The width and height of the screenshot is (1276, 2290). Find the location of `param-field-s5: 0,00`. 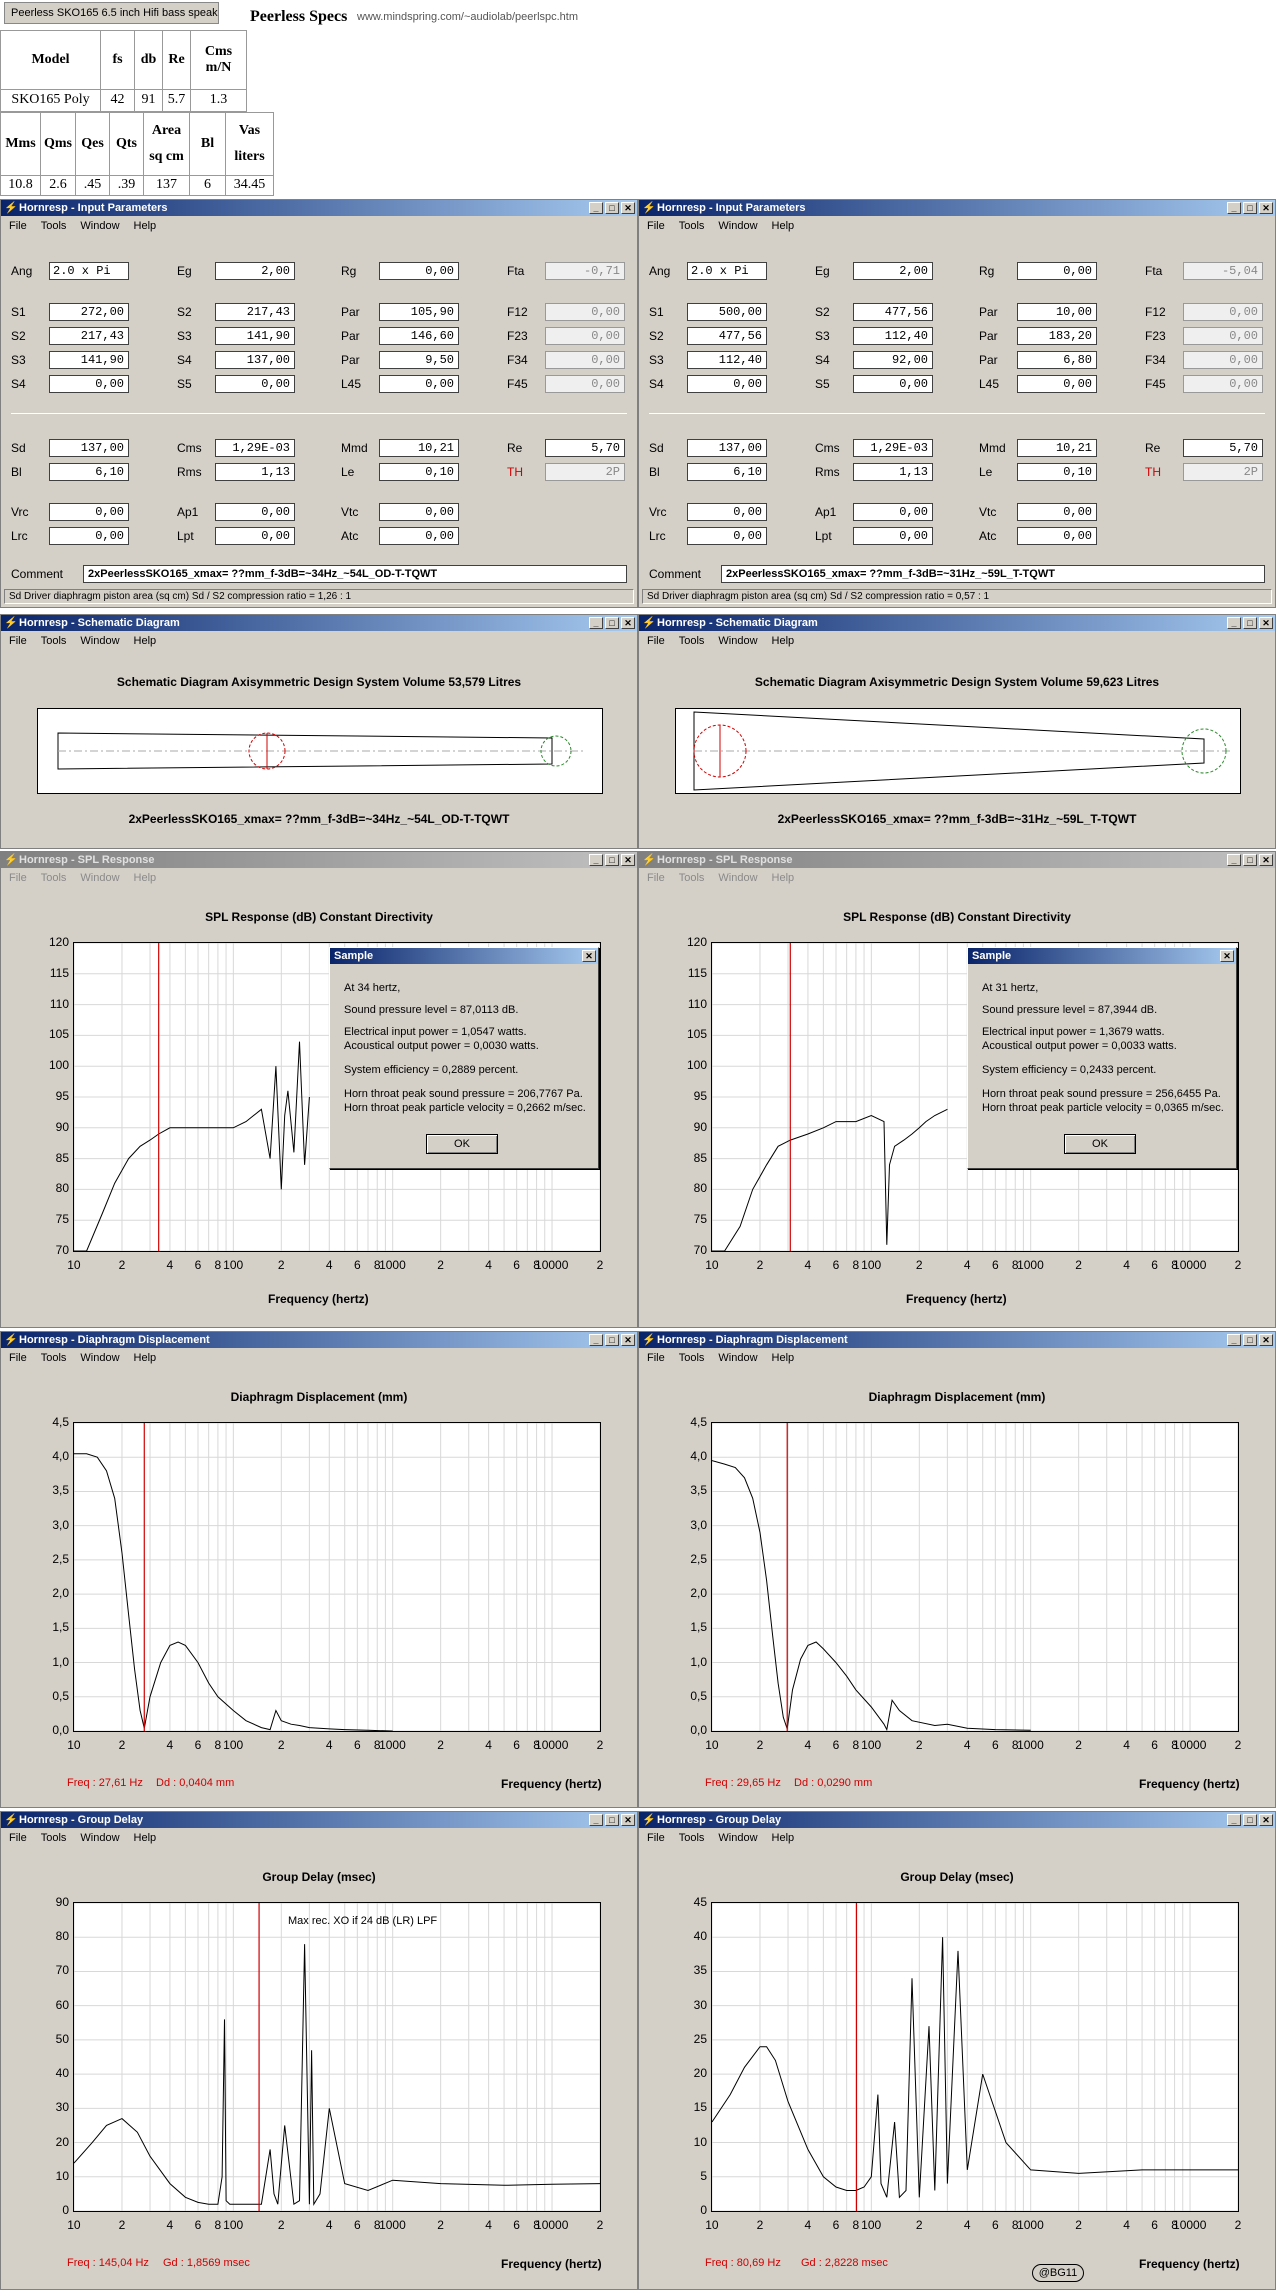

param-field-s5: 0,00 is located at coordinates (893, 384).